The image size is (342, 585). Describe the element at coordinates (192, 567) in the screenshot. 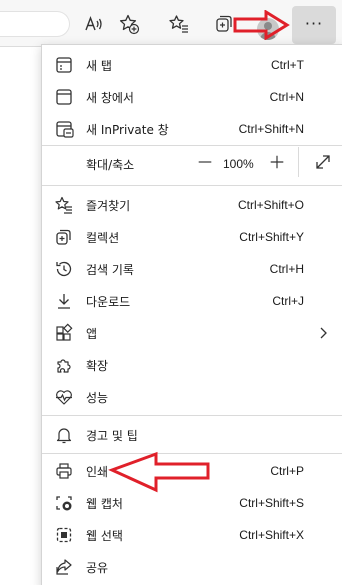

I see `menu-item-share: 공유` at that location.